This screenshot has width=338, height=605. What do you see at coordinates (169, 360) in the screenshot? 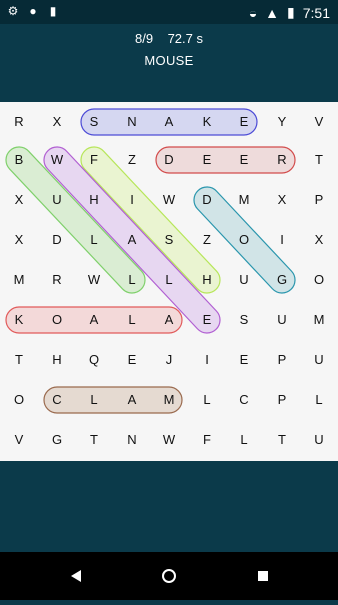
I see `grid-cell: J` at bounding box center [169, 360].